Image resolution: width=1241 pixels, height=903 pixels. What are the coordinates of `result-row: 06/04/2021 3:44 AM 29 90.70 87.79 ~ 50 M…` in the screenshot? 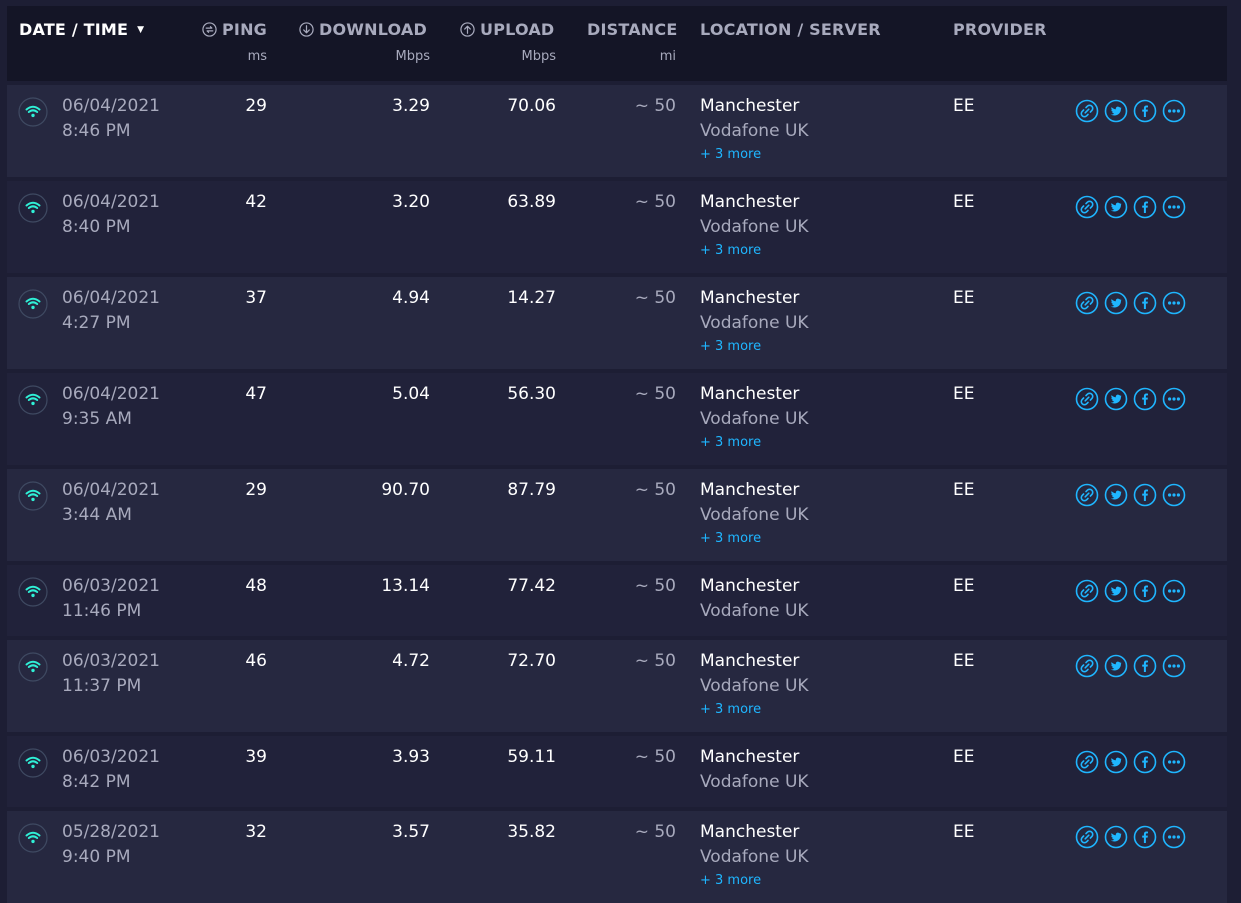 It's located at (617, 513).